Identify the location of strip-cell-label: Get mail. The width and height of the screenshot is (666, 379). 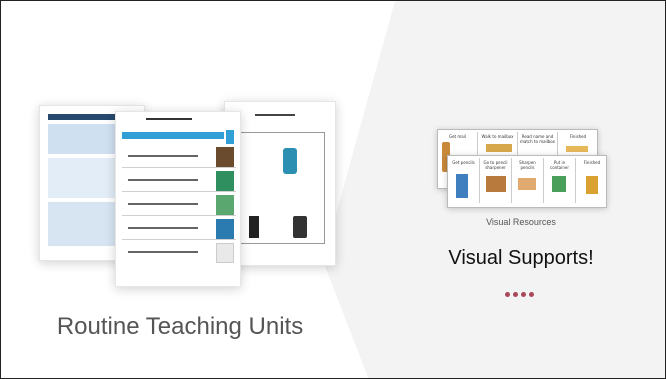
(457, 136).